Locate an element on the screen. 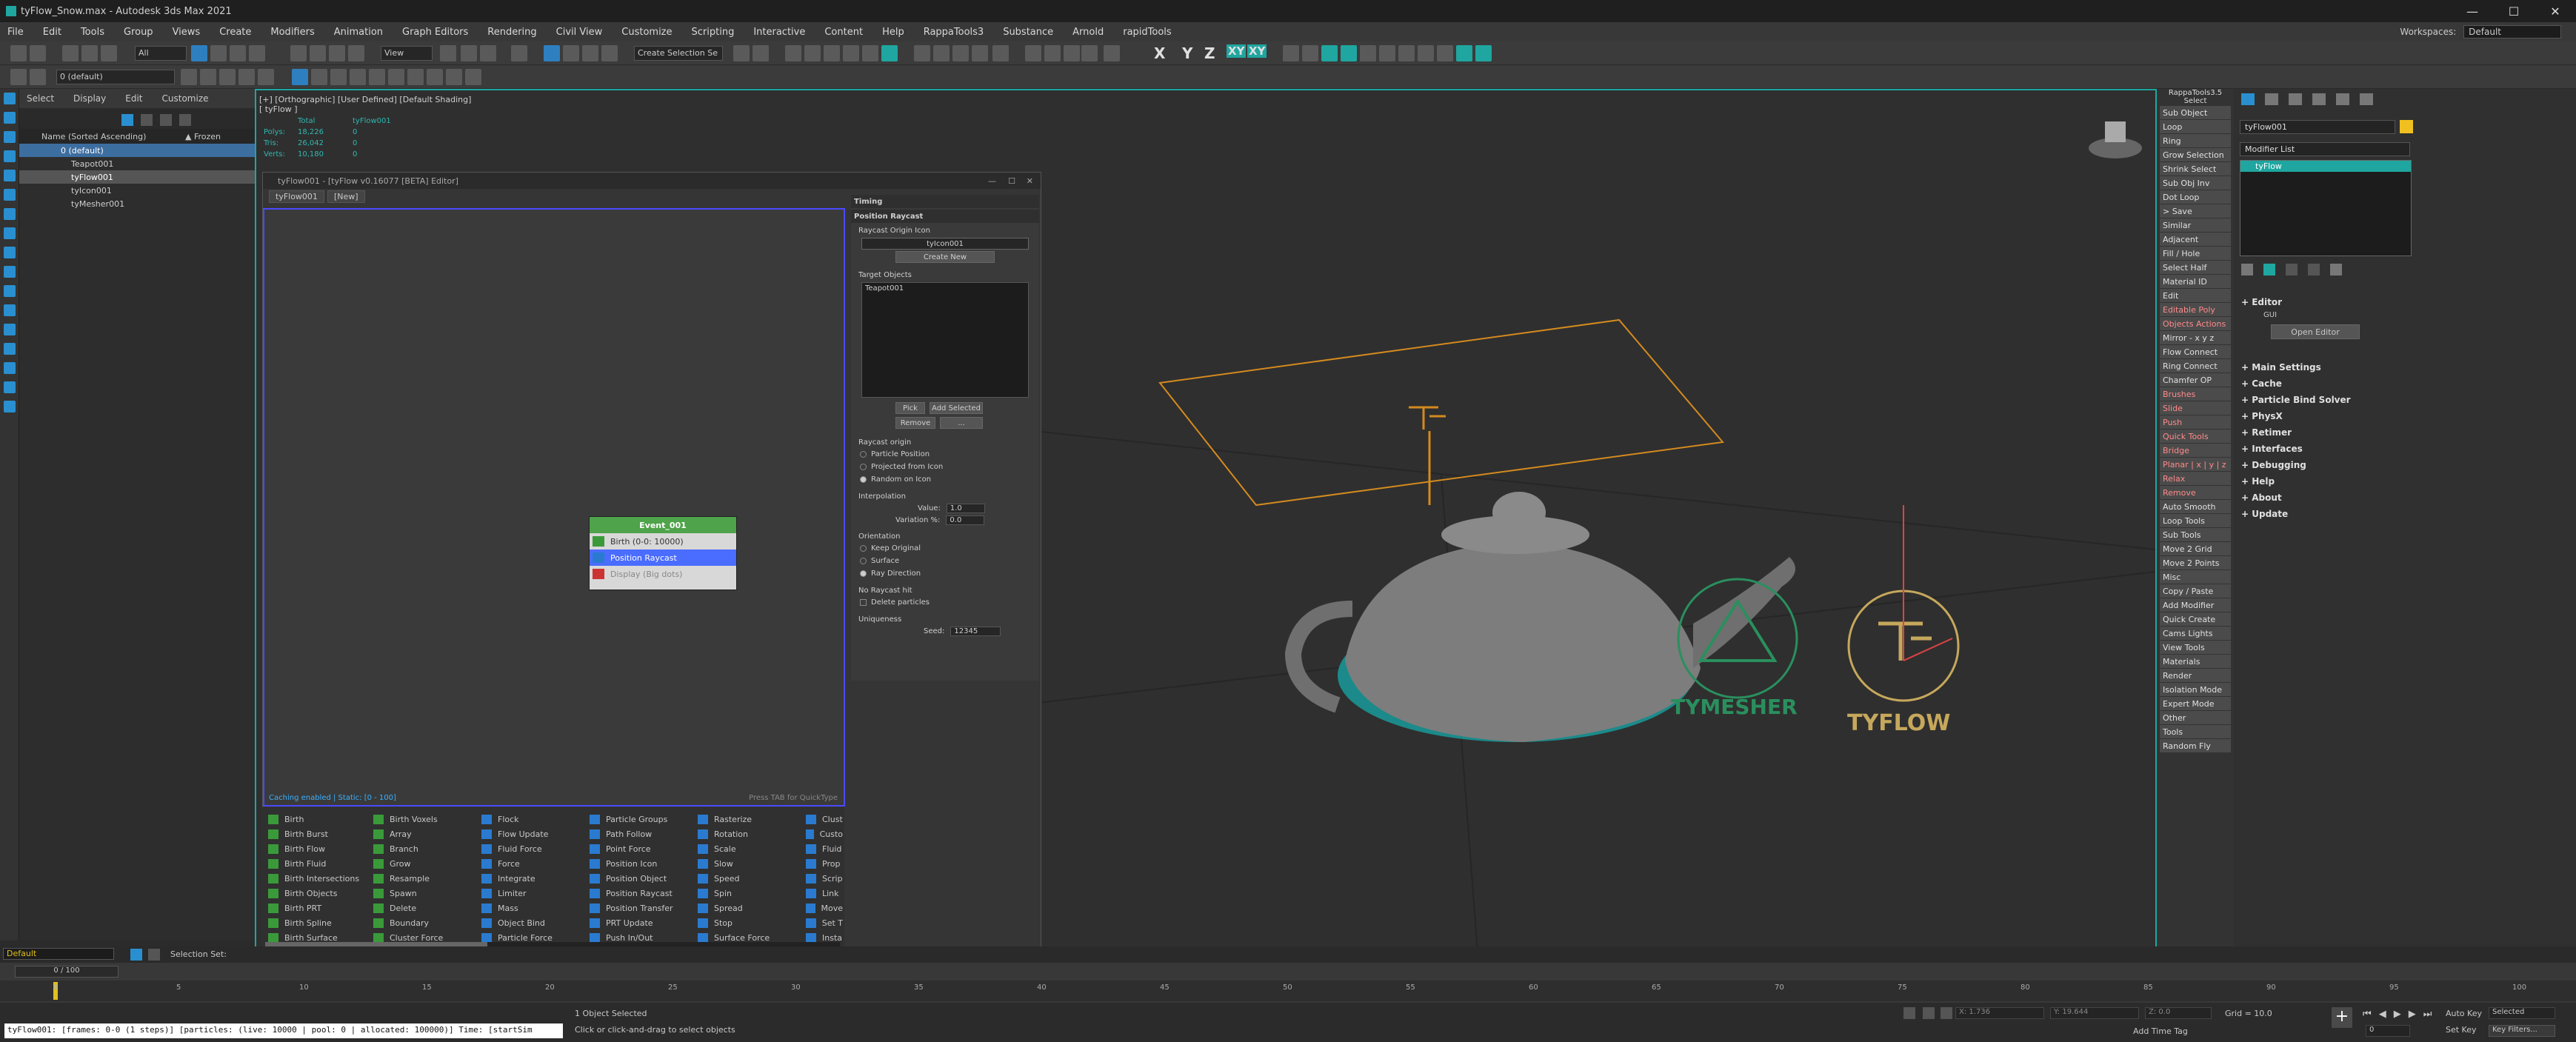 The image size is (2576, 1042). operator-palette-item: Object Bind is located at coordinates (537, 923).